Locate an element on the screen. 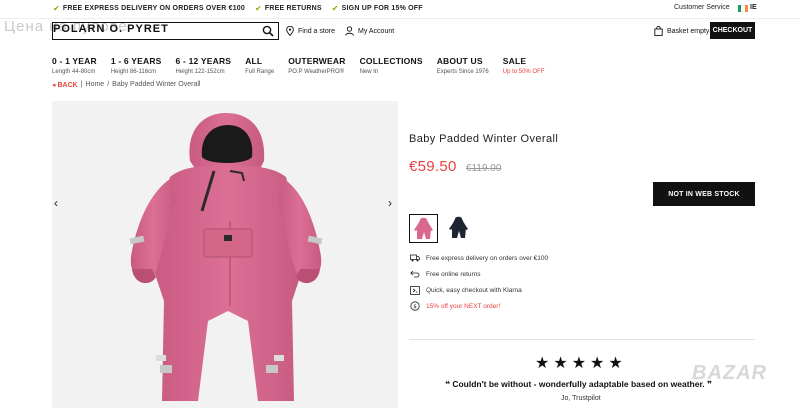 Image resolution: width=800 pixels, height=408 pixels. bazar-watermark-logo: BAZAR is located at coordinates (729, 373).